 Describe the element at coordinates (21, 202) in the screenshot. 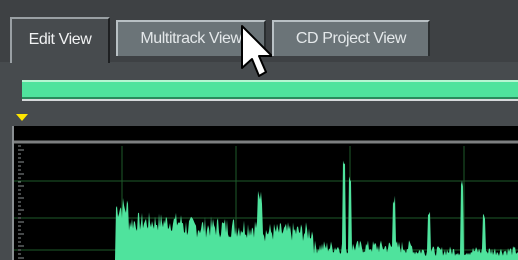

I see `ruler-ticks` at that location.